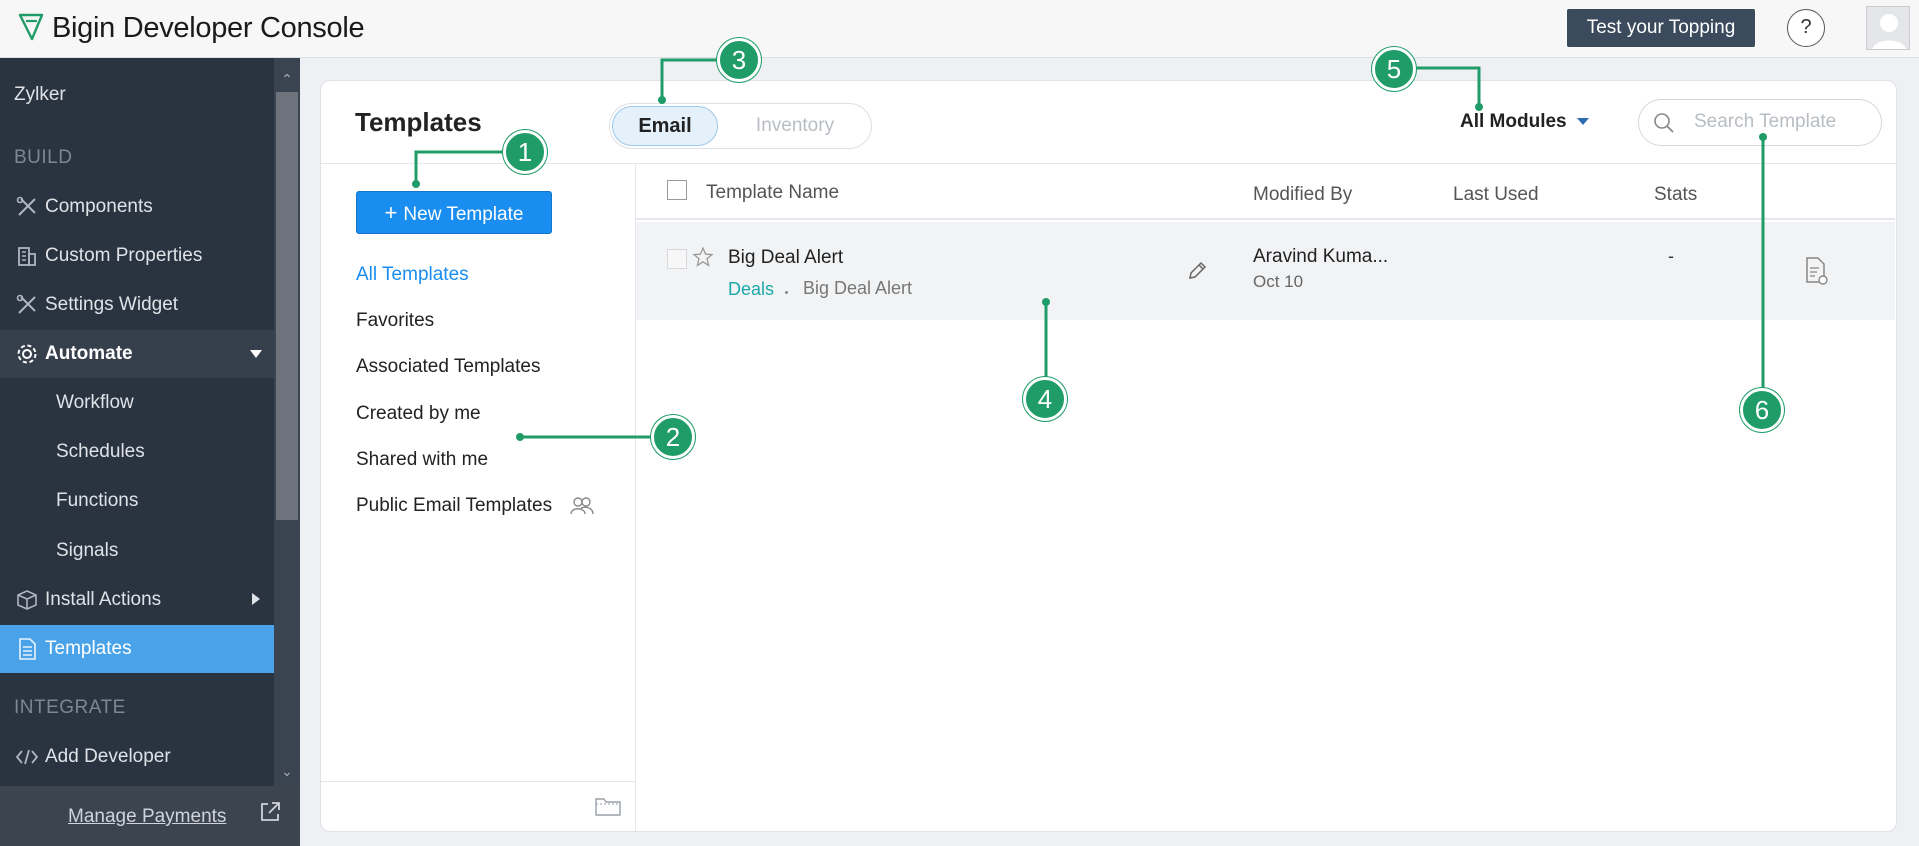 This screenshot has width=1919, height=846. What do you see at coordinates (40, 95) in the screenshot?
I see `org-name: Zylker` at bounding box center [40, 95].